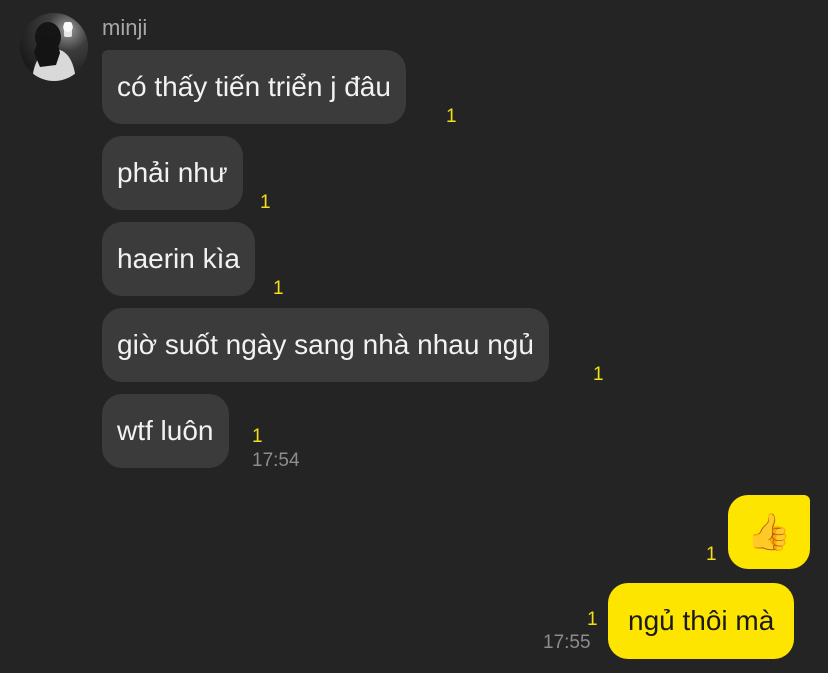 The height and width of the screenshot is (673, 828). I want to click on message-text: có thấy tiến triển j đâu, so click(254, 86).